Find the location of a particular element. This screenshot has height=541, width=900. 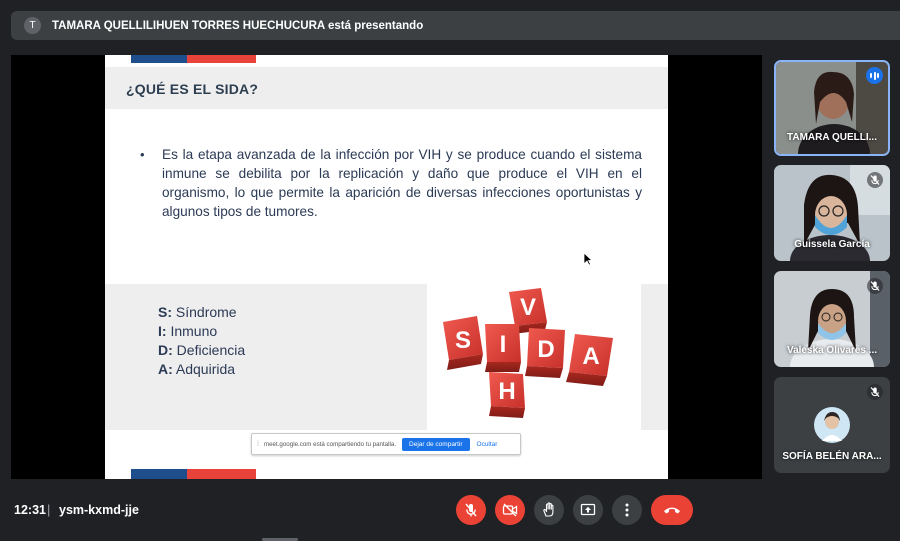

participant-avatar is located at coordinates (832, 425).